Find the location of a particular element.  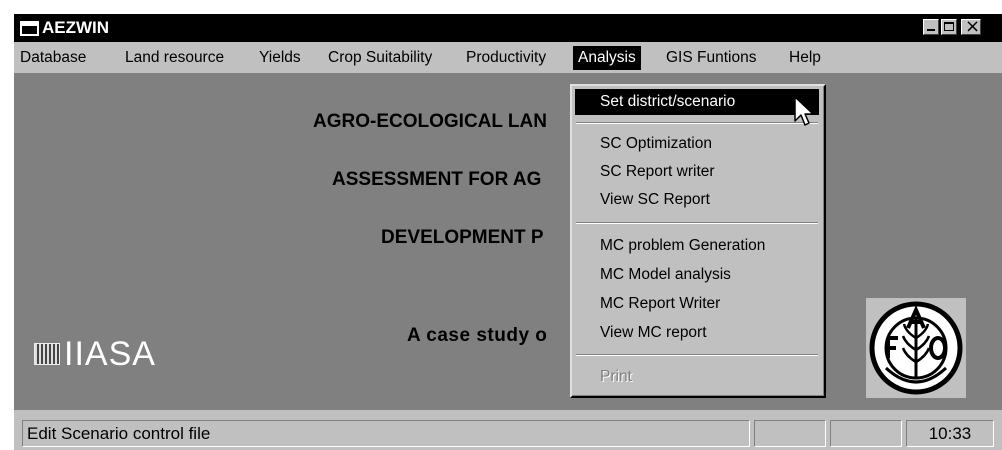

status-bar: Edit Scenario control file 10:33 is located at coordinates (508, 430).